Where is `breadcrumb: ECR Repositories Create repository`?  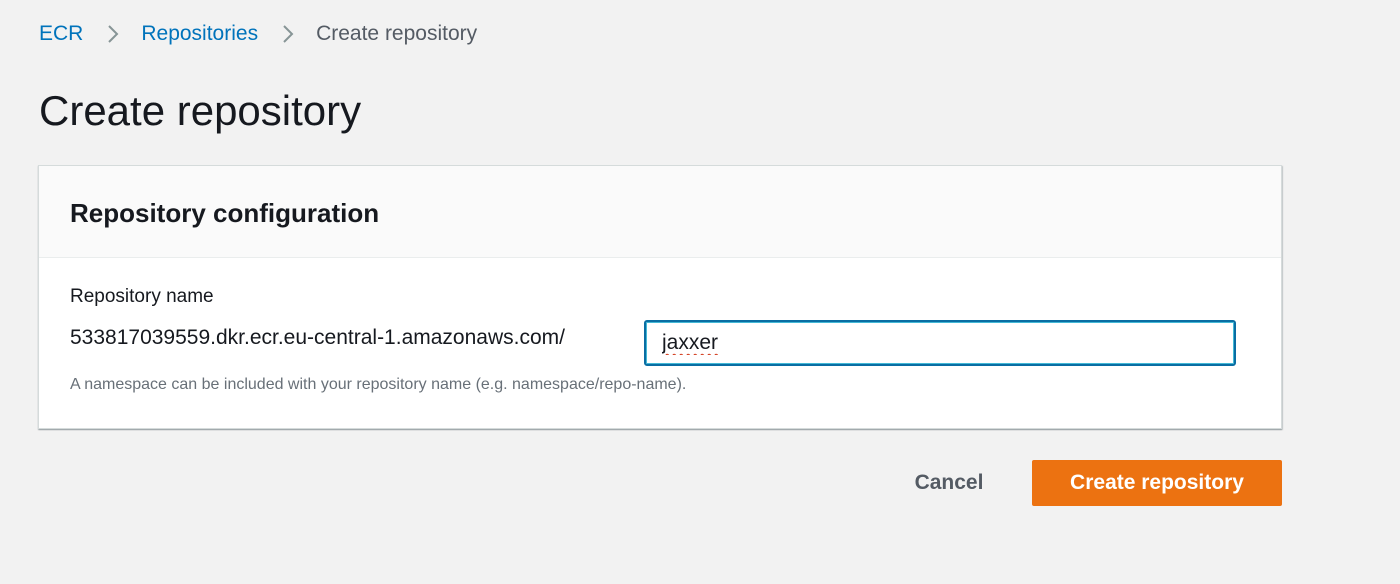
breadcrumb: ECR Repositories Create repository is located at coordinates (258, 34).